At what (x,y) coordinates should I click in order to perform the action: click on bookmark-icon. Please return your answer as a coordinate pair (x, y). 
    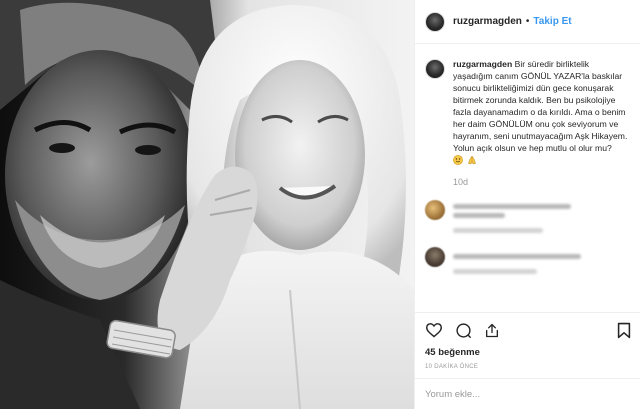
    Looking at the image, I should click on (624, 330).